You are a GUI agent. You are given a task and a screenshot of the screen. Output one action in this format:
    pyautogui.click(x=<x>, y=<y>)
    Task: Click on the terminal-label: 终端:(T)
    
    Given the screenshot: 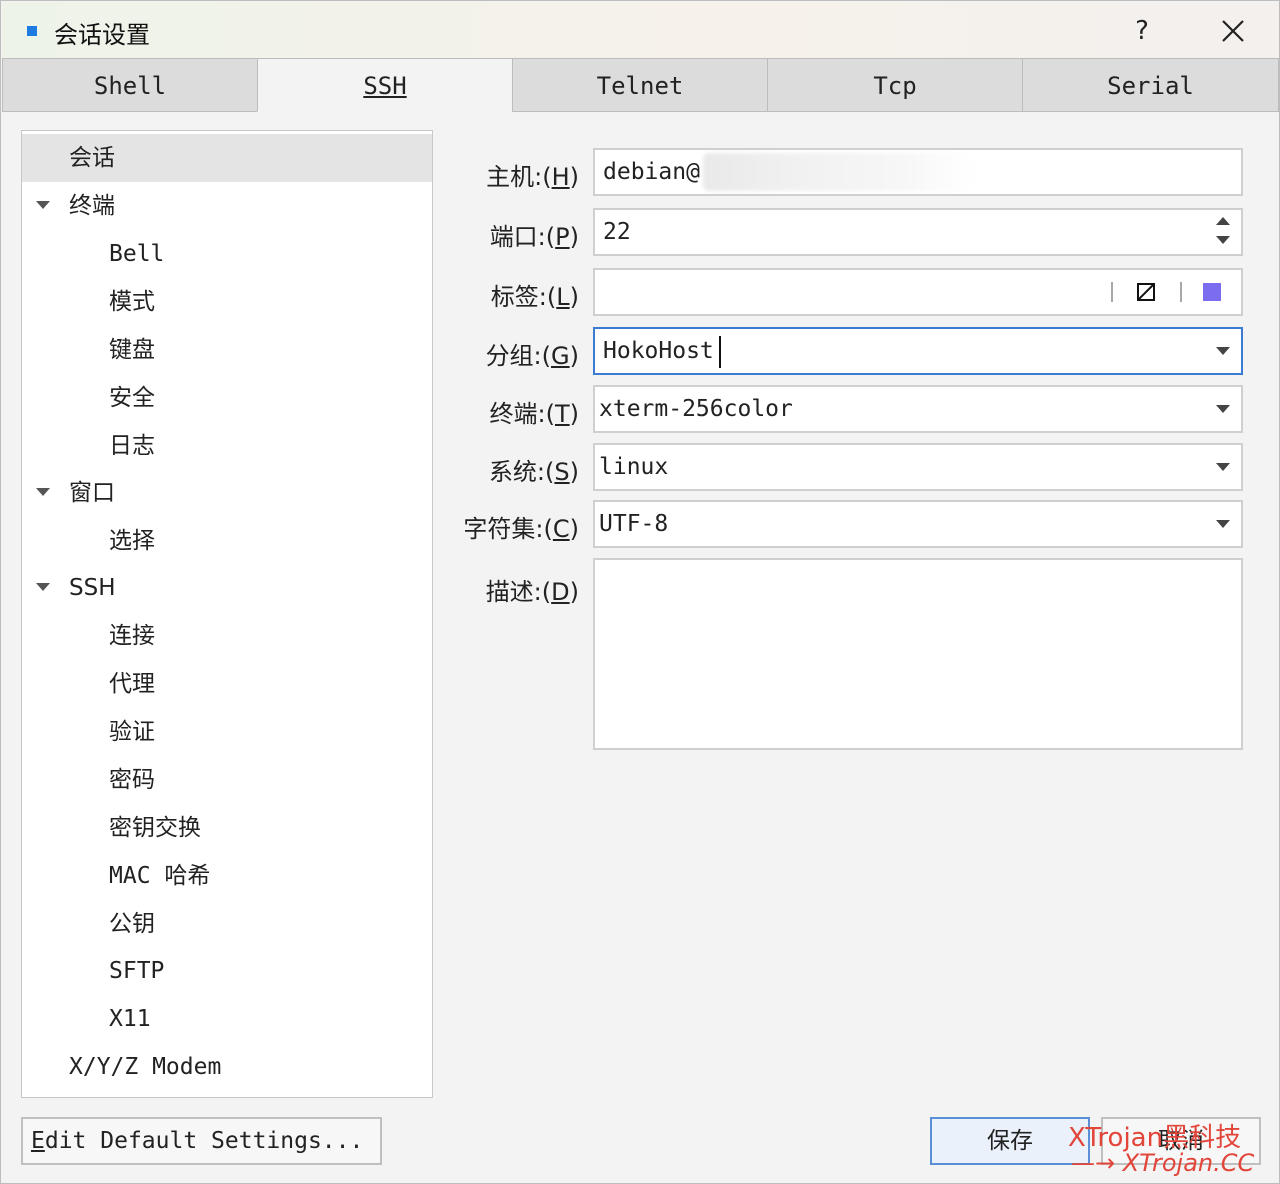 What is the action you would take?
    pyautogui.click(x=534, y=414)
    